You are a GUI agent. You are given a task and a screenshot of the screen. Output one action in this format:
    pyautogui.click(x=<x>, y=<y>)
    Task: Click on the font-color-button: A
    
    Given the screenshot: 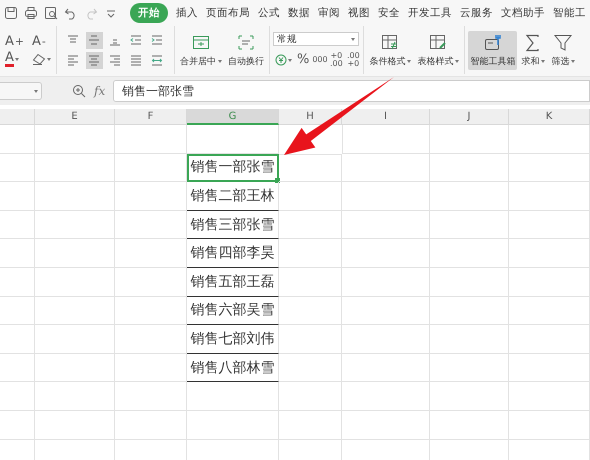 What is the action you would take?
    pyautogui.click(x=14, y=59)
    